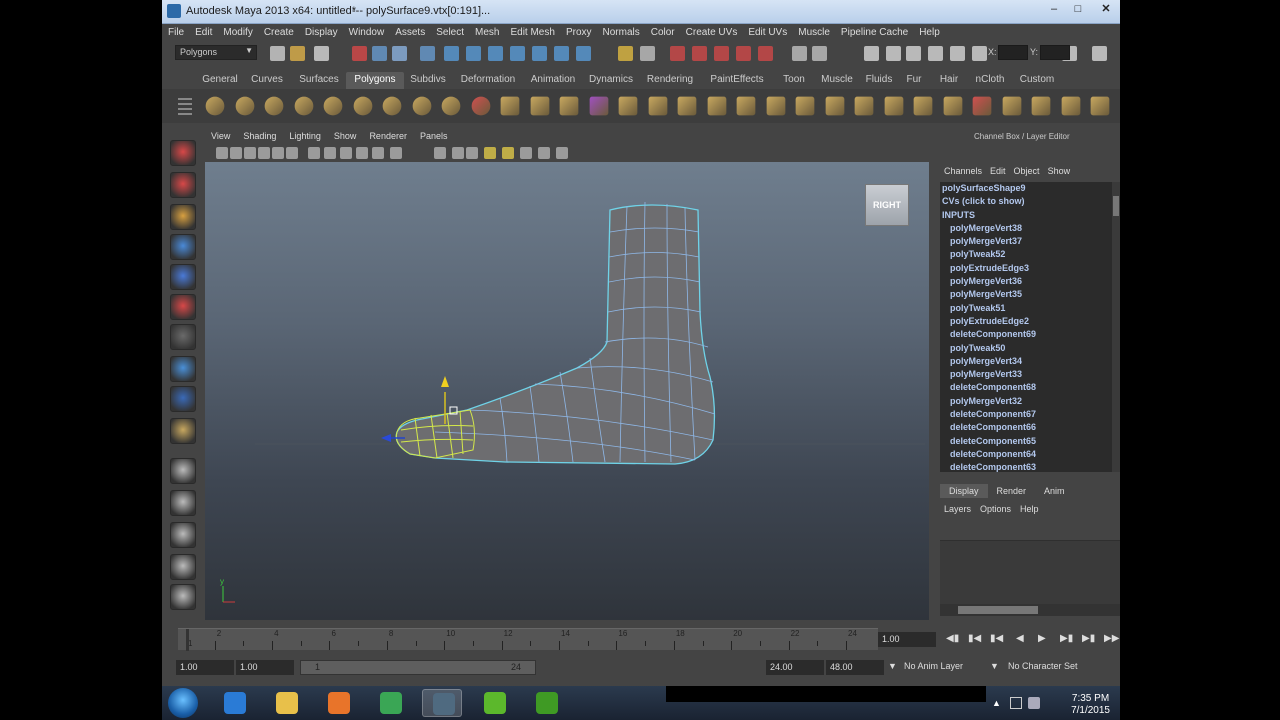 Image resolution: width=1280 pixels, height=720 pixels. Describe the element at coordinates (1030, 610) in the screenshot. I see `layer-editor-scrollbar` at that location.